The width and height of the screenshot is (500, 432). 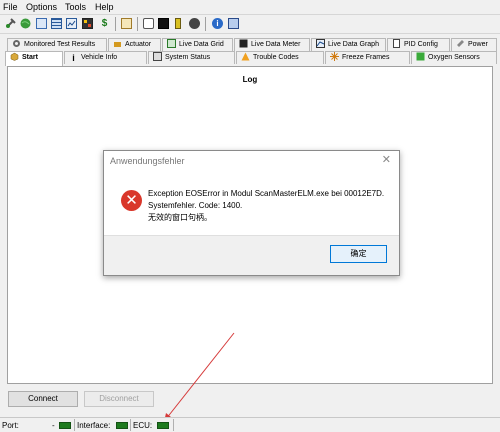 What do you see at coordinates (251, 255) in the screenshot?
I see `dialog-footer: 确定` at bounding box center [251, 255].